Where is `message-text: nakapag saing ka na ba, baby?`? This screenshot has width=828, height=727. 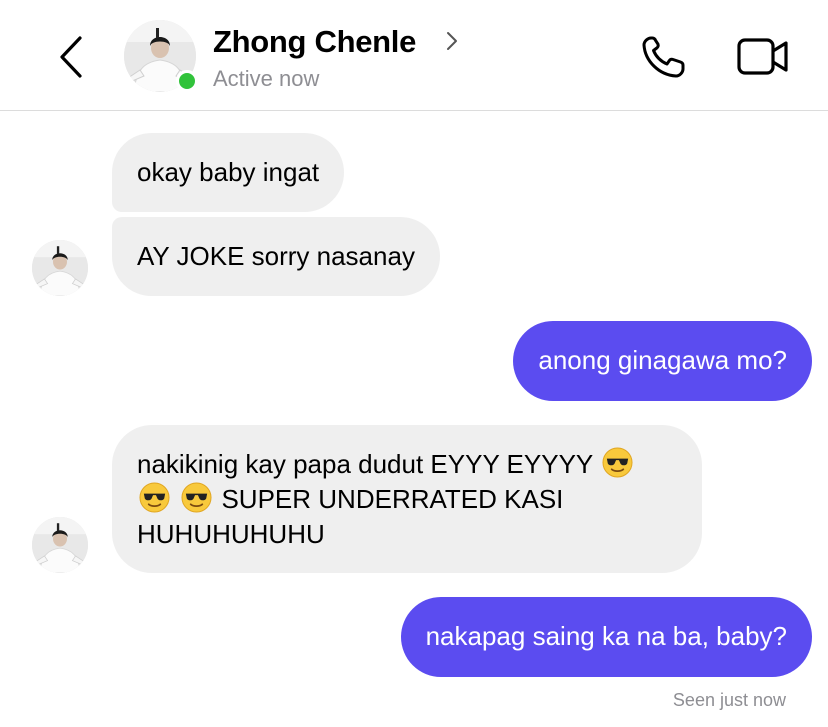 message-text: nakapag saing ka na ba, baby? is located at coordinates (606, 636).